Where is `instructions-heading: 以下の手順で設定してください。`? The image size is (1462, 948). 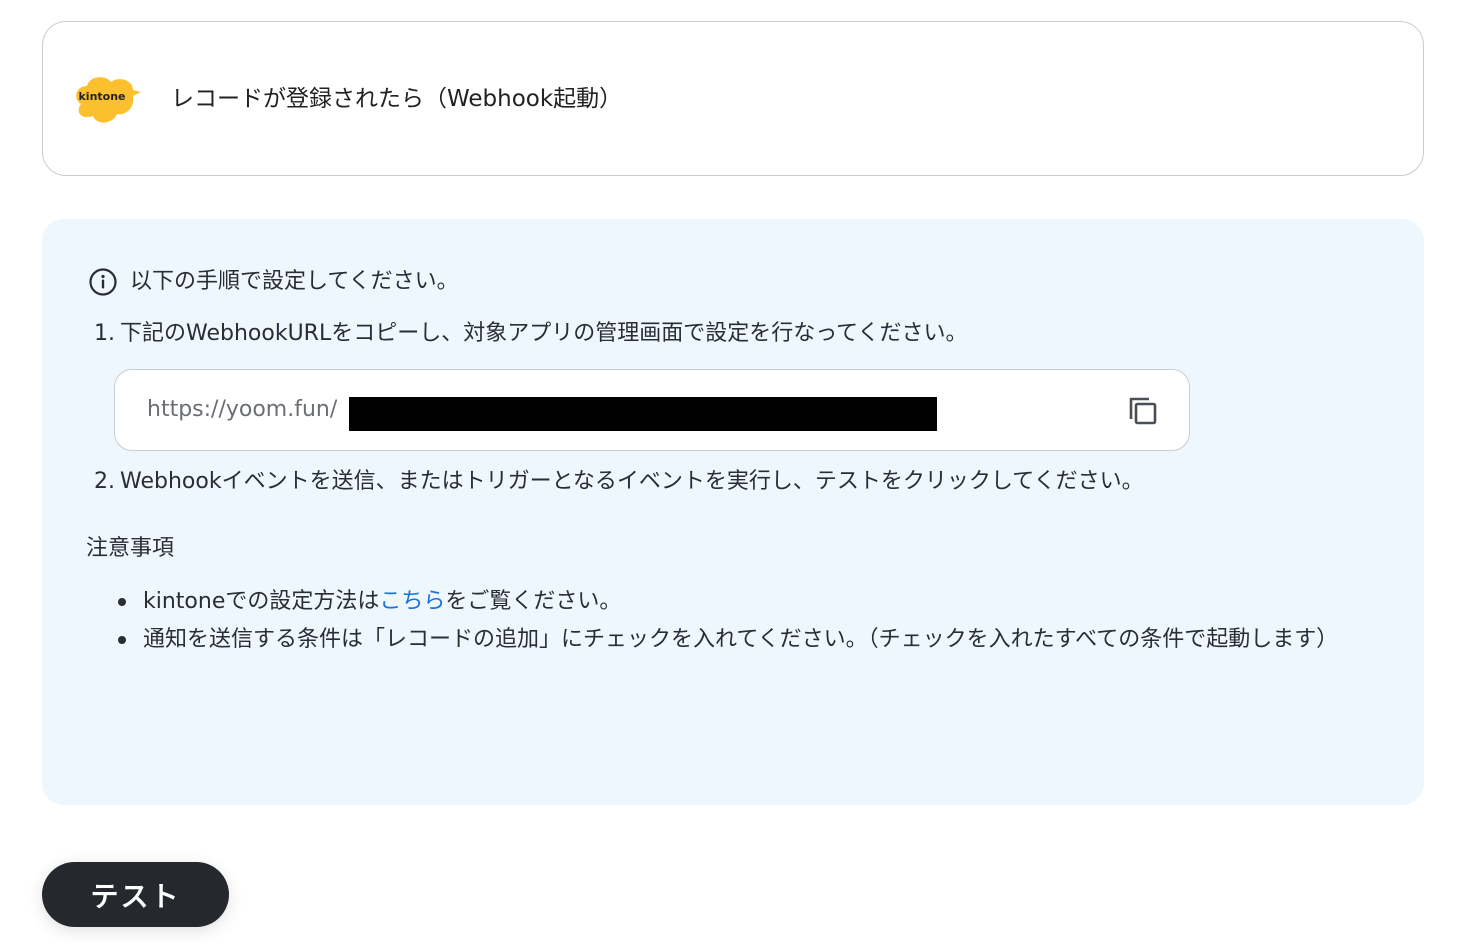 instructions-heading: 以下の手順で設定してください。 is located at coordinates (273, 282).